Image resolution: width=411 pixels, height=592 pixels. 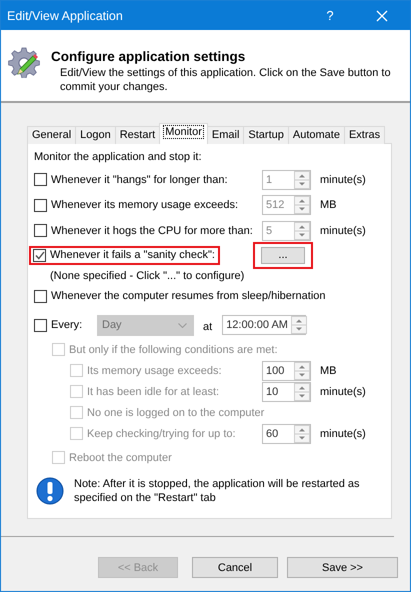 I want to click on info-icon, so click(x=50, y=491).